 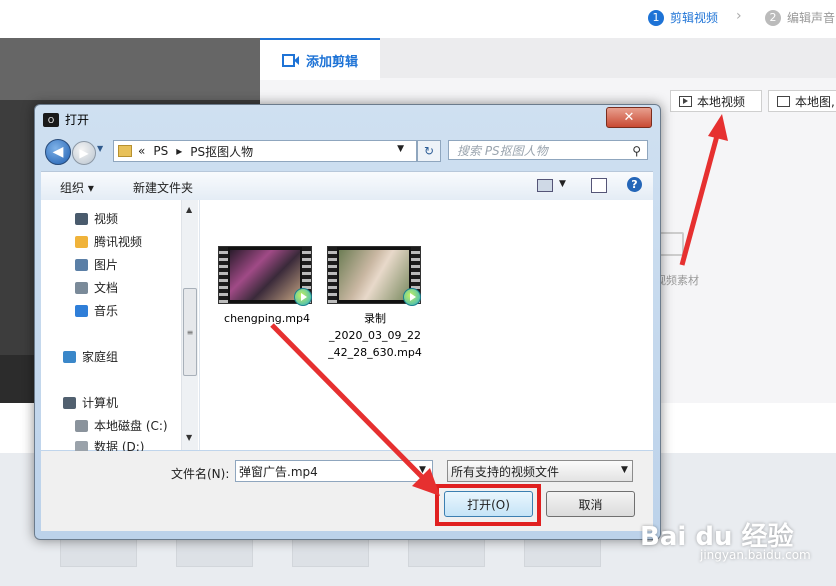 I want to click on arrow-to-local-video, so click(x=703, y=190).